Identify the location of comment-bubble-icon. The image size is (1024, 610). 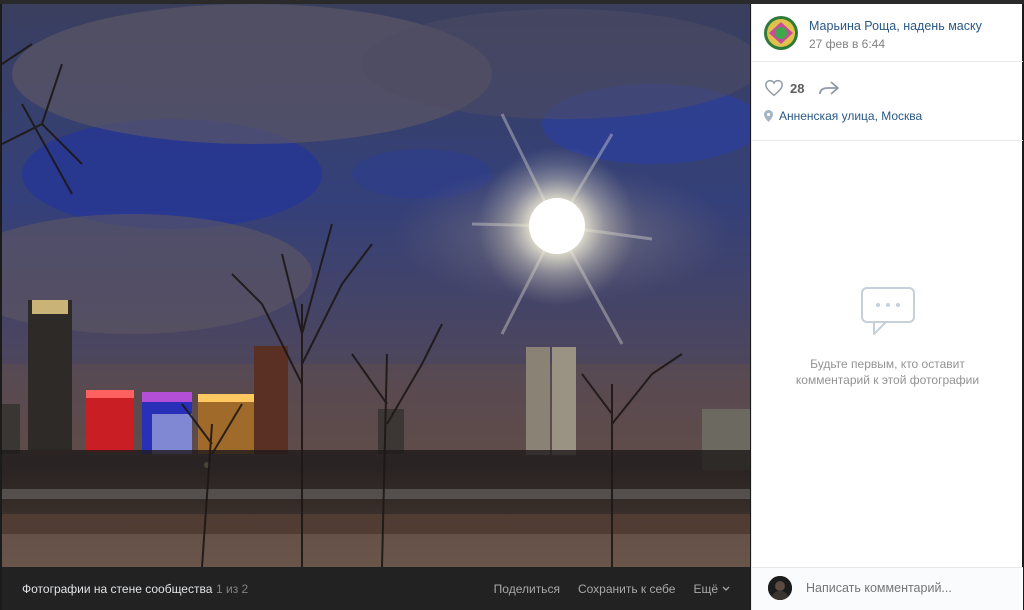
(887, 311).